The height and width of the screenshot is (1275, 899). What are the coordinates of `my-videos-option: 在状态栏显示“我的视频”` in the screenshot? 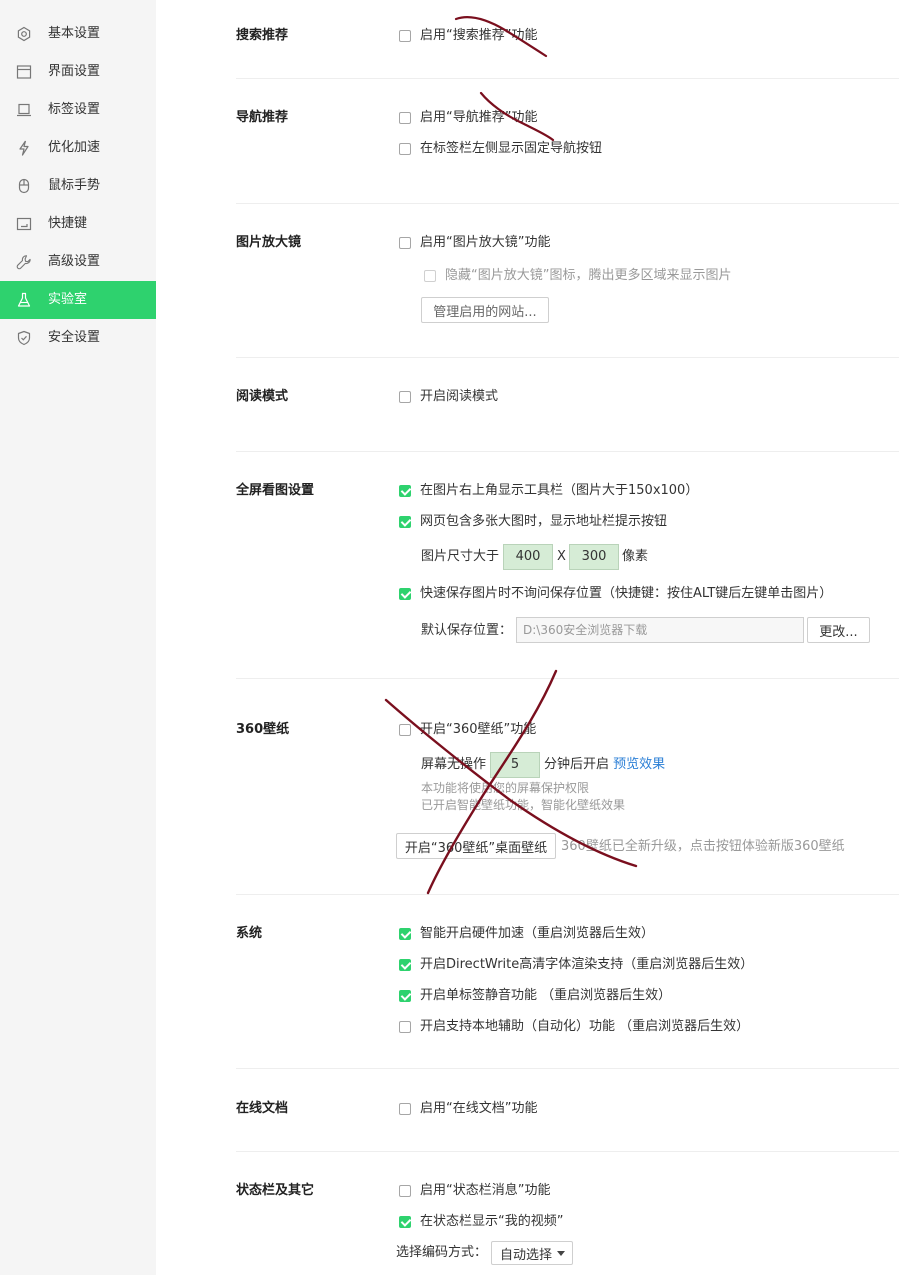 It's located at (481, 1222).